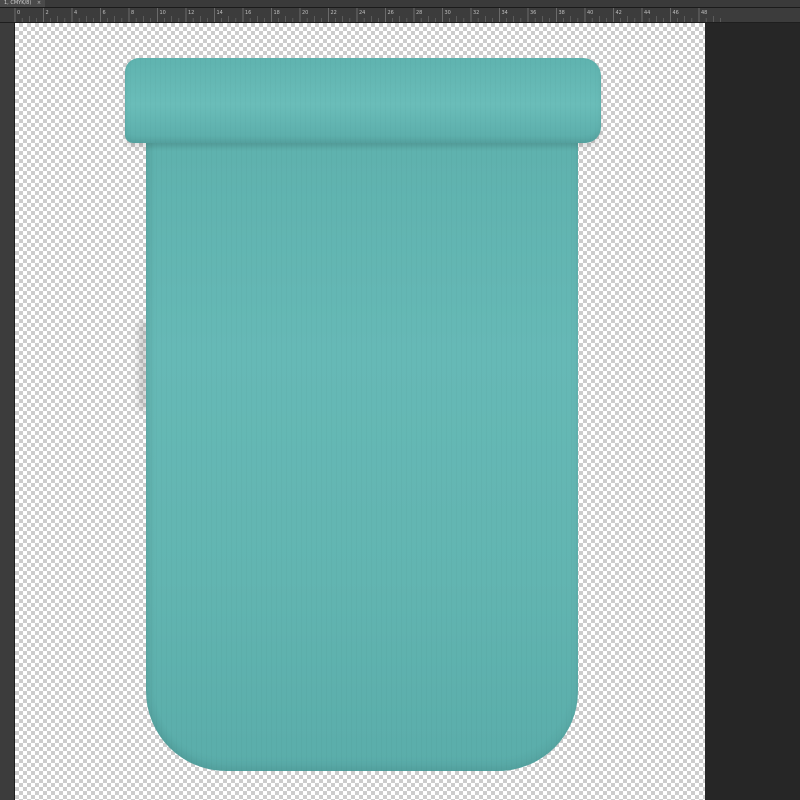  Describe the element at coordinates (400, 4) in the screenshot. I see `document-tab-bar: 1, CMYK/8) ×` at that location.